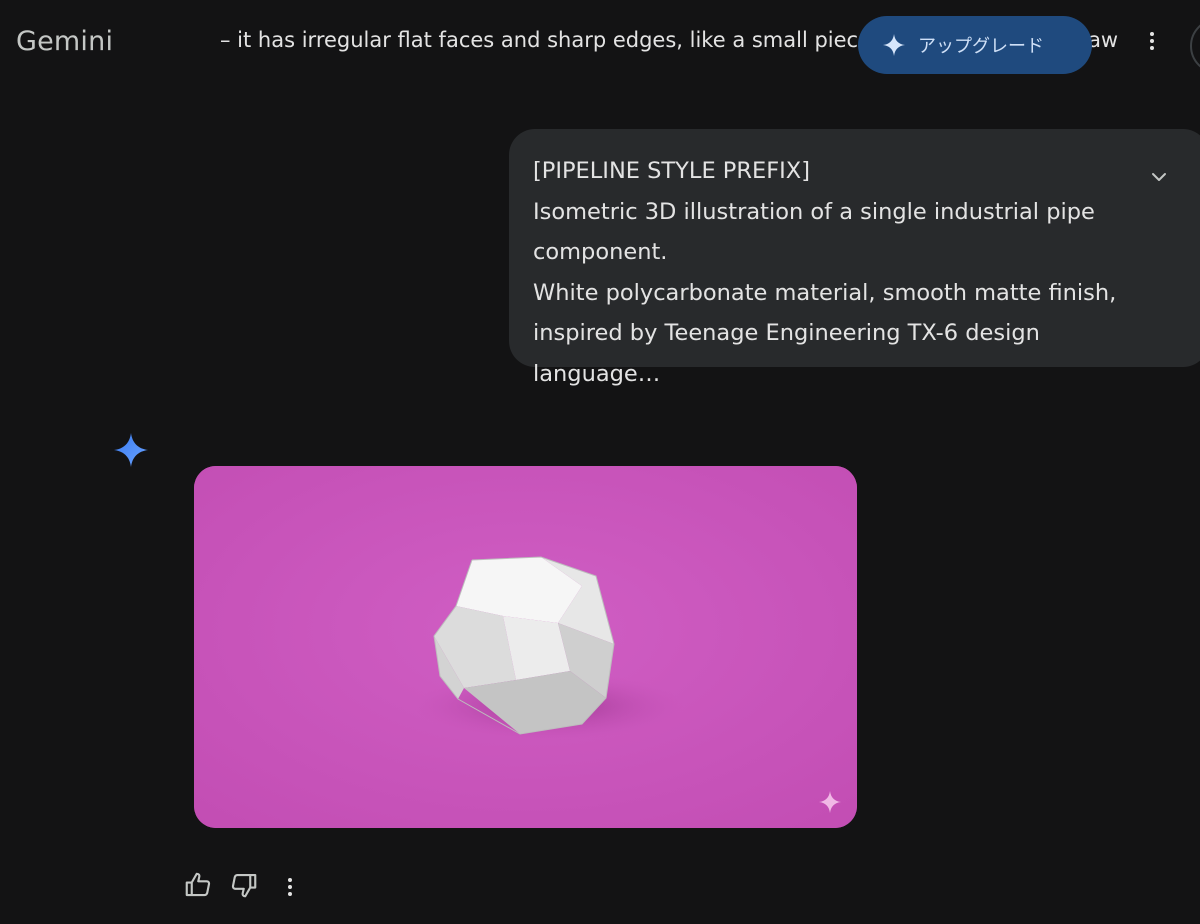 Image resolution: width=1200 pixels, height=924 pixels. I want to click on prompt-line: component., so click(600, 252).